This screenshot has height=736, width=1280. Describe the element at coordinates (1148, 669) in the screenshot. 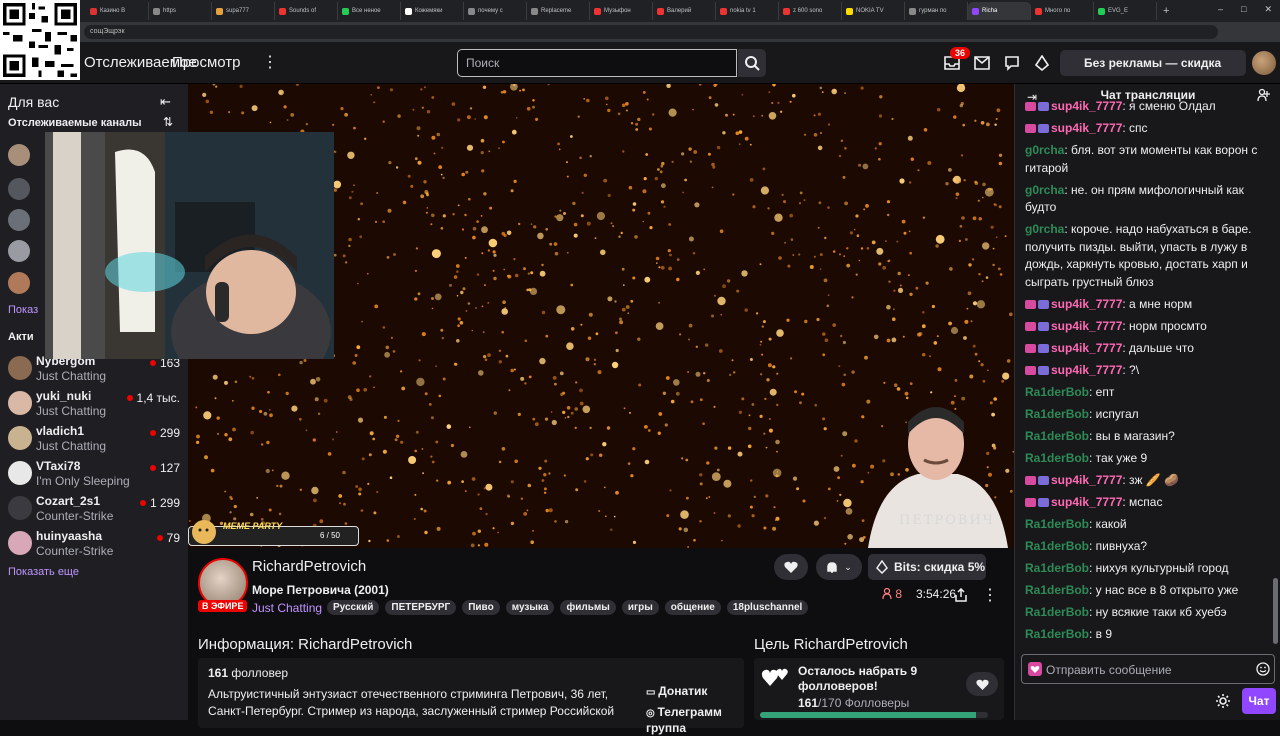

I see `chat-input: Отправить сообщение` at that location.